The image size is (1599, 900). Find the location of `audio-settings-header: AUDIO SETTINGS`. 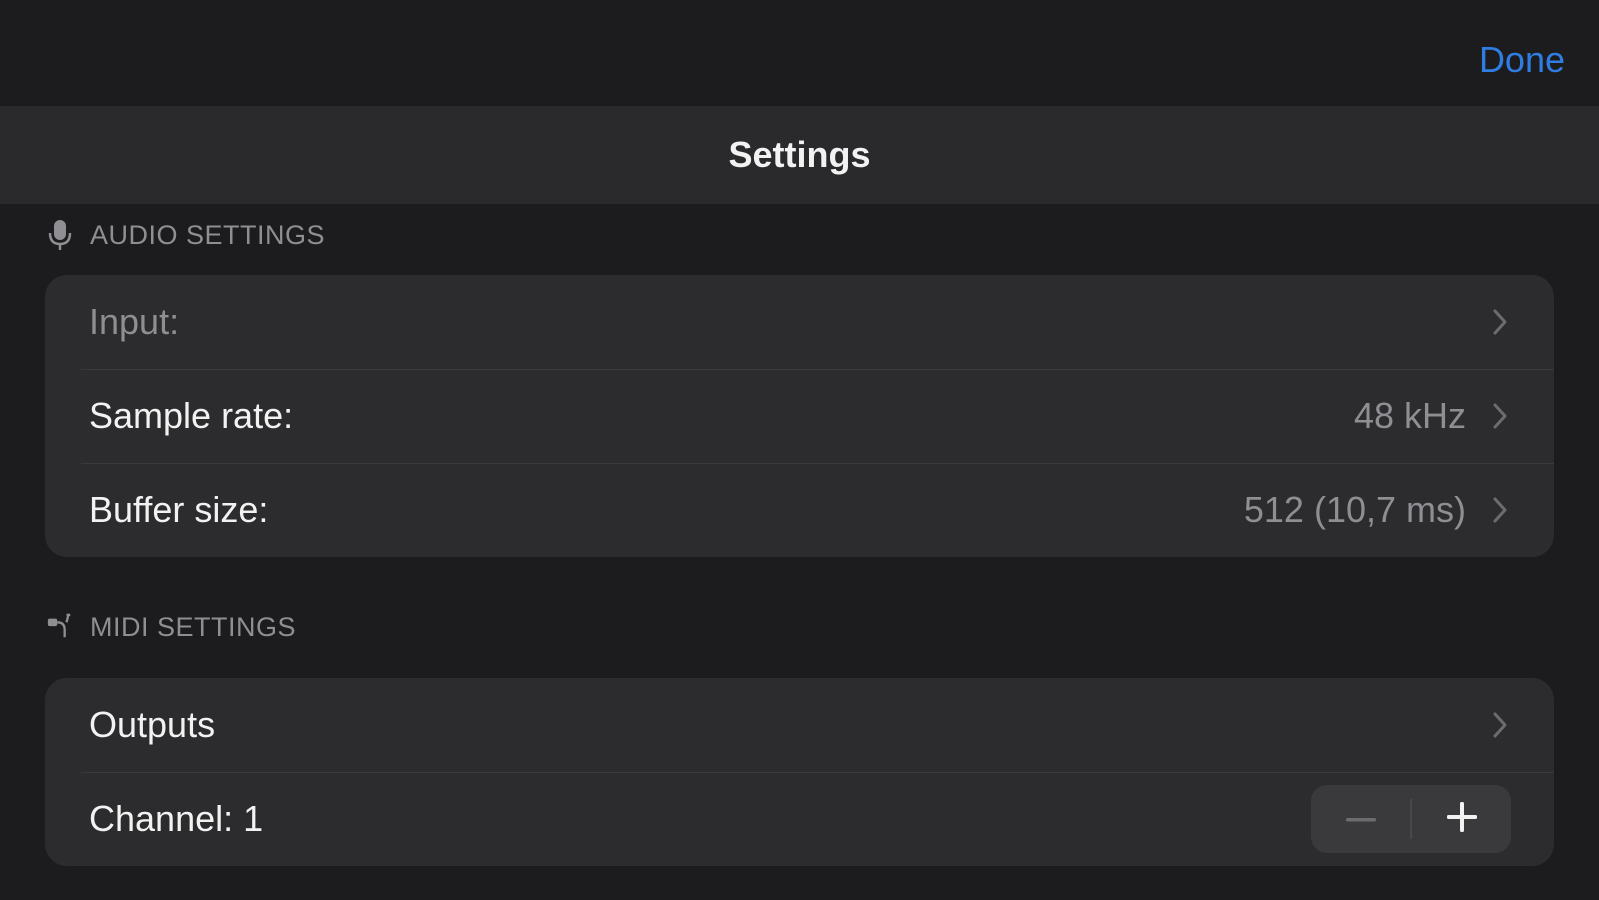

audio-settings-header: AUDIO SETTINGS is located at coordinates (185, 235).